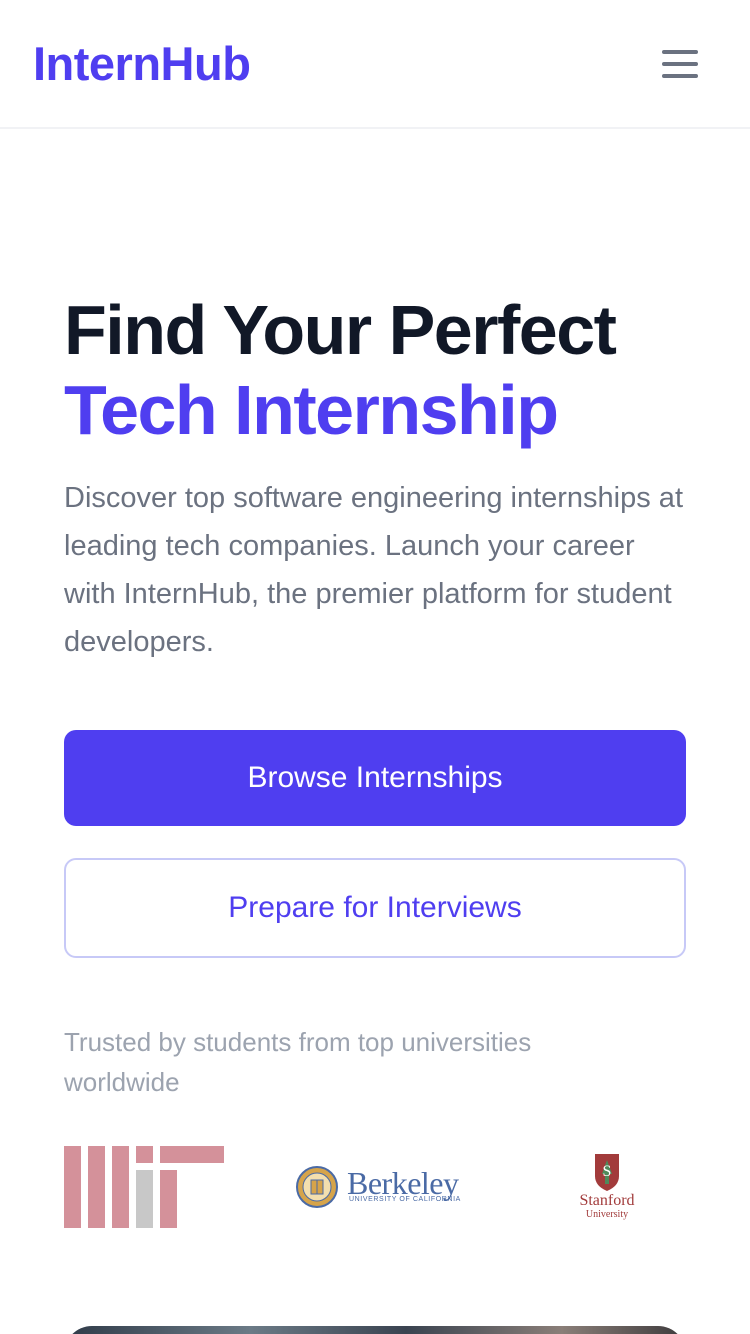 Image resolution: width=750 pixels, height=1334 pixels. I want to click on berkeley-logo: Berkeley UNIVERSITY OF CALIFORNIA, so click(377, 1187).